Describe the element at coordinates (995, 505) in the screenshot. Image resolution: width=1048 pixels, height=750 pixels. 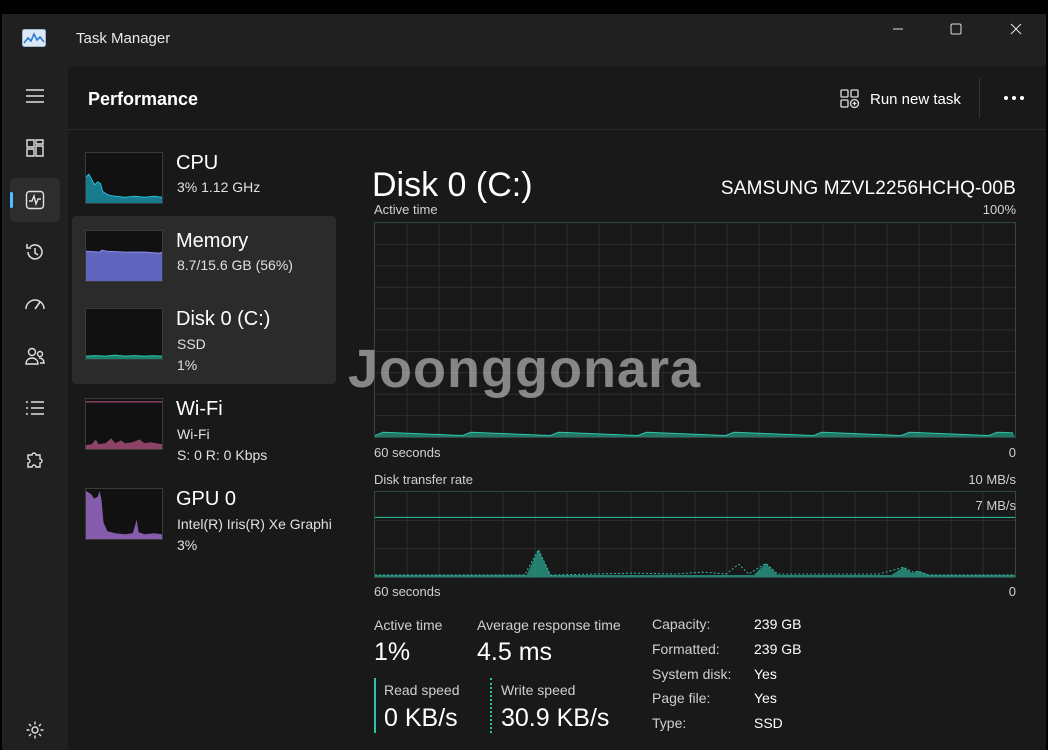
I see `transfer-rate-marker-label: 7 MB/s` at that location.